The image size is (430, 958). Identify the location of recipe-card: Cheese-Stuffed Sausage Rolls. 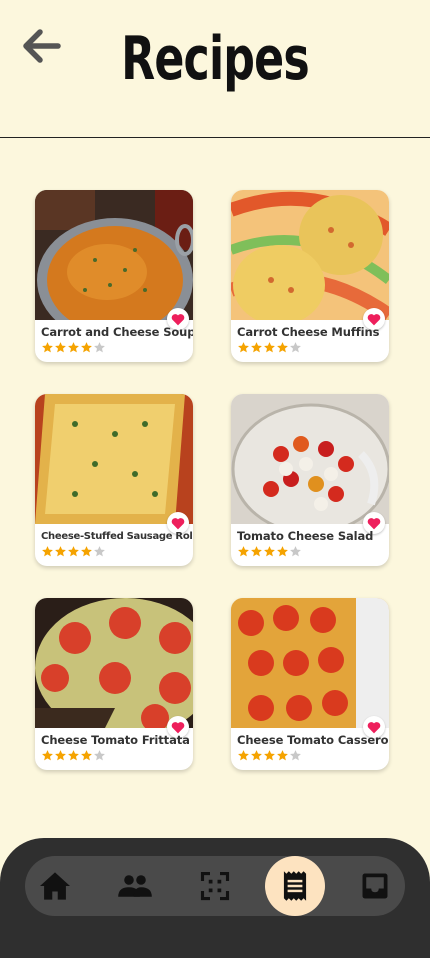
(114, 480).